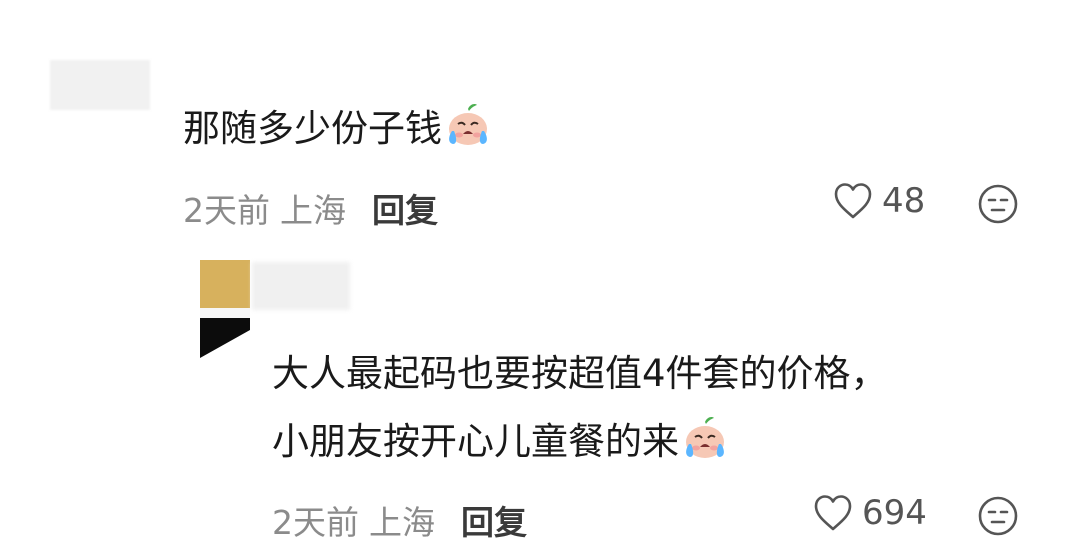  I want to click on reply-text-line-1: 大人最起码也要按超值4件套的价格，, so click(580, 373).